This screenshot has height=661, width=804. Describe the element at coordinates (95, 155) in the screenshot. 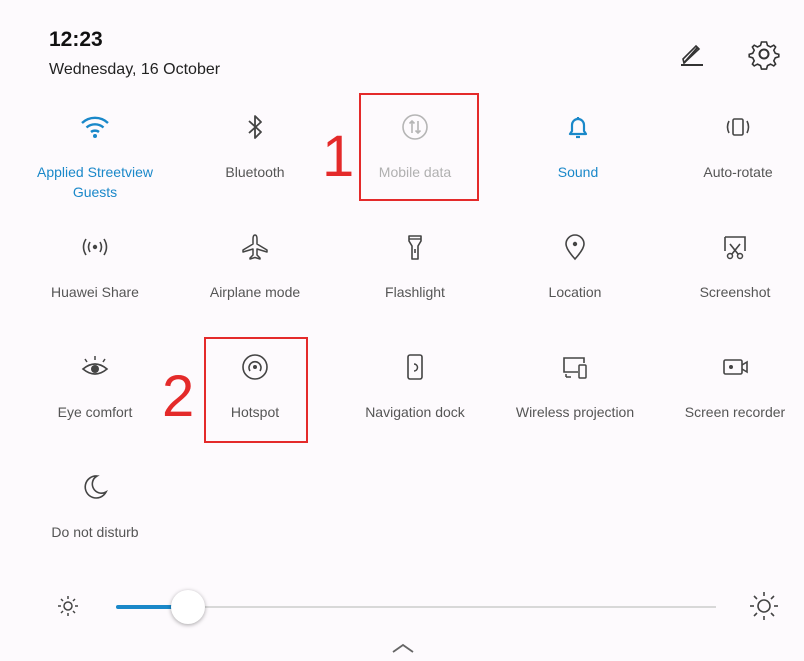

I see `tile-wifi: Applied Streetview Guests` at that location.